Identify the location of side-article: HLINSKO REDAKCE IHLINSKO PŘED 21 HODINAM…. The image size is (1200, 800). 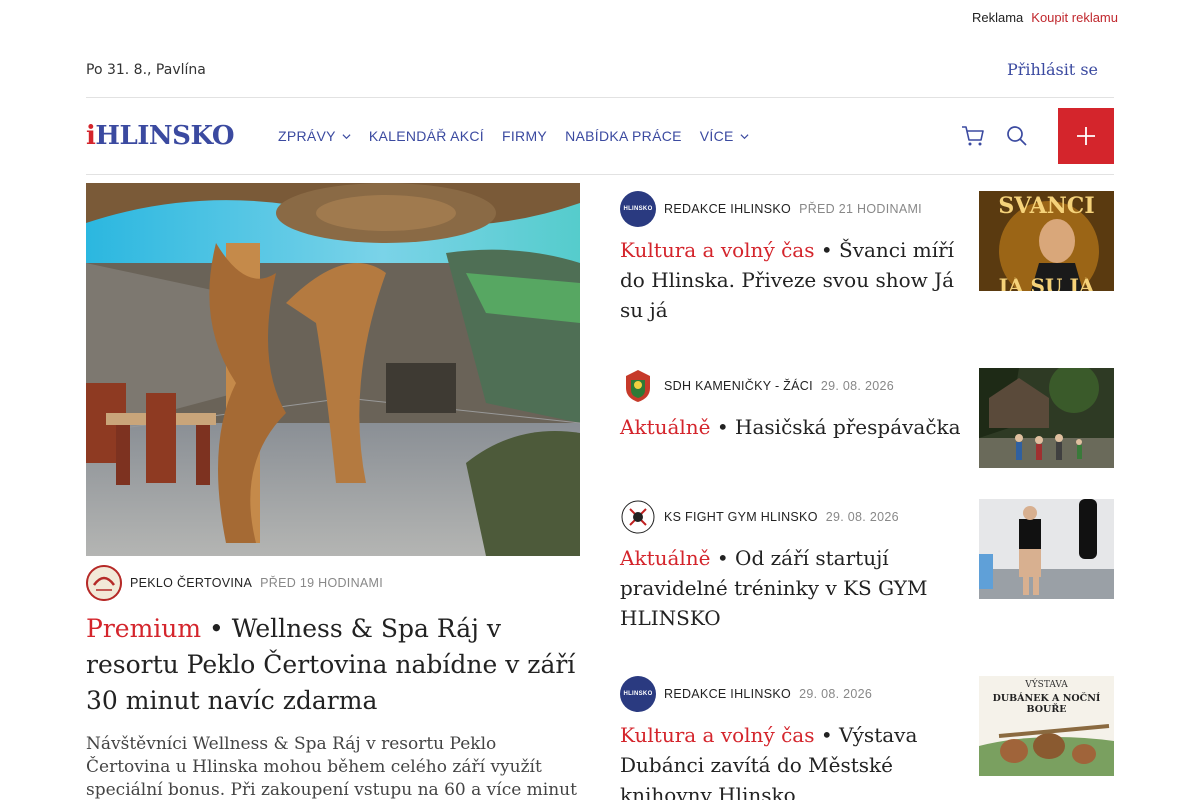
(867, 258).